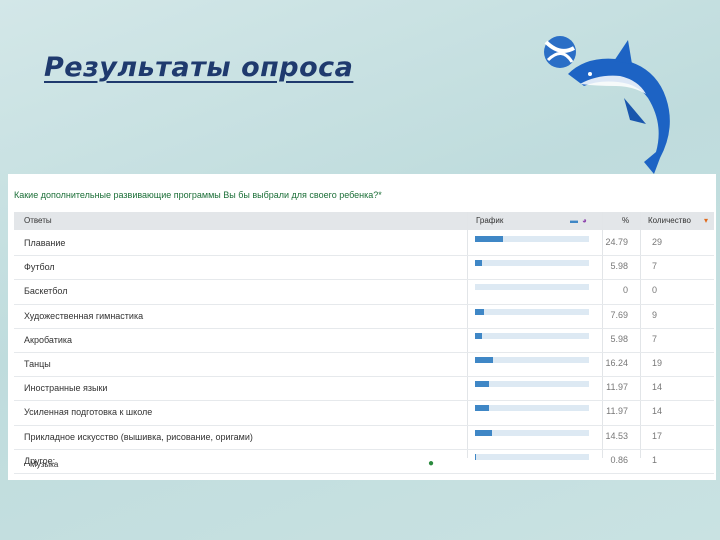  I want to click on answer-percent: 7.69, so click(619, 314).